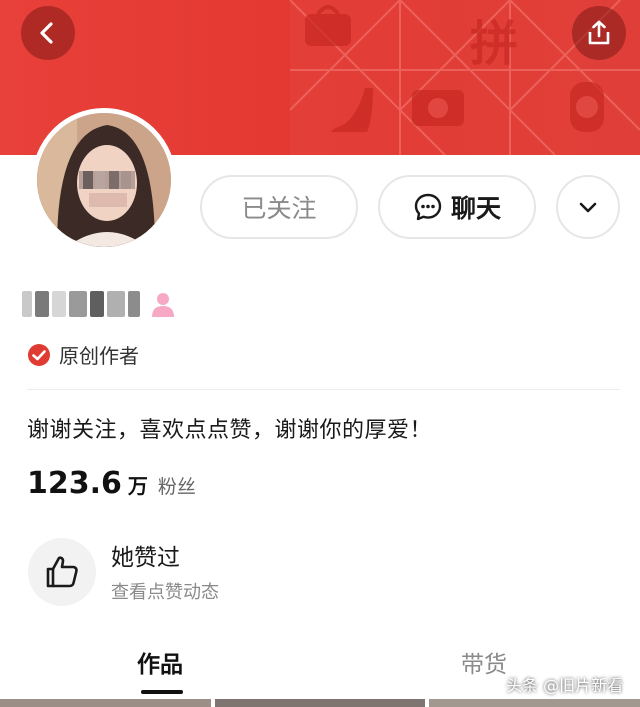 This screenshot has width=640, height=707. What do you see at coordinates (323, 389) in the screenshot?
I see `section-divider` at bounding box center [323, 389].